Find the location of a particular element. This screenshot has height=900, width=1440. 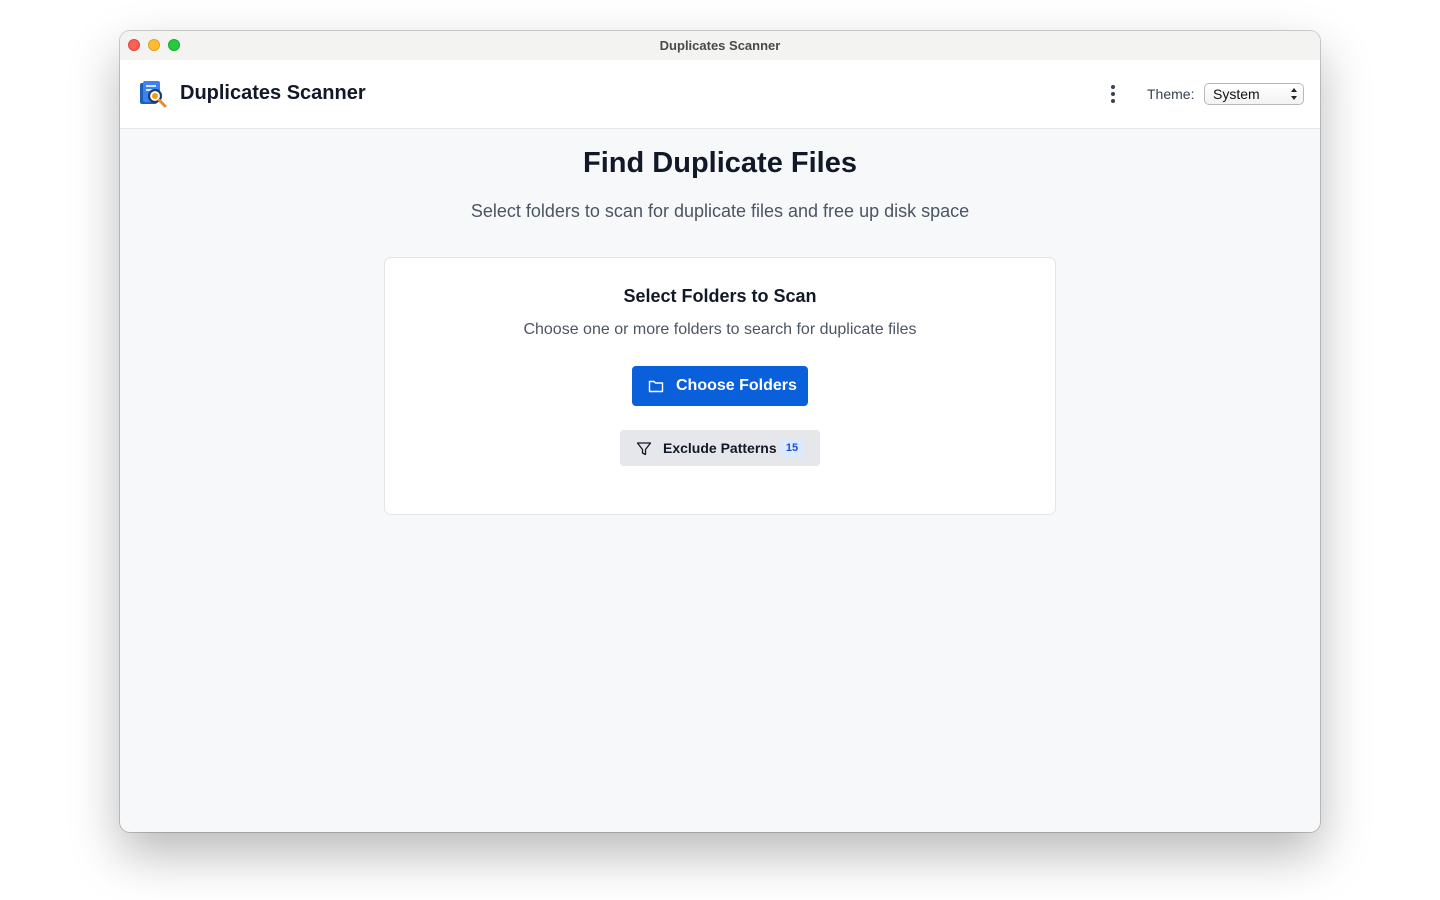

theme-select: System is located at coordinates (1254, 94).